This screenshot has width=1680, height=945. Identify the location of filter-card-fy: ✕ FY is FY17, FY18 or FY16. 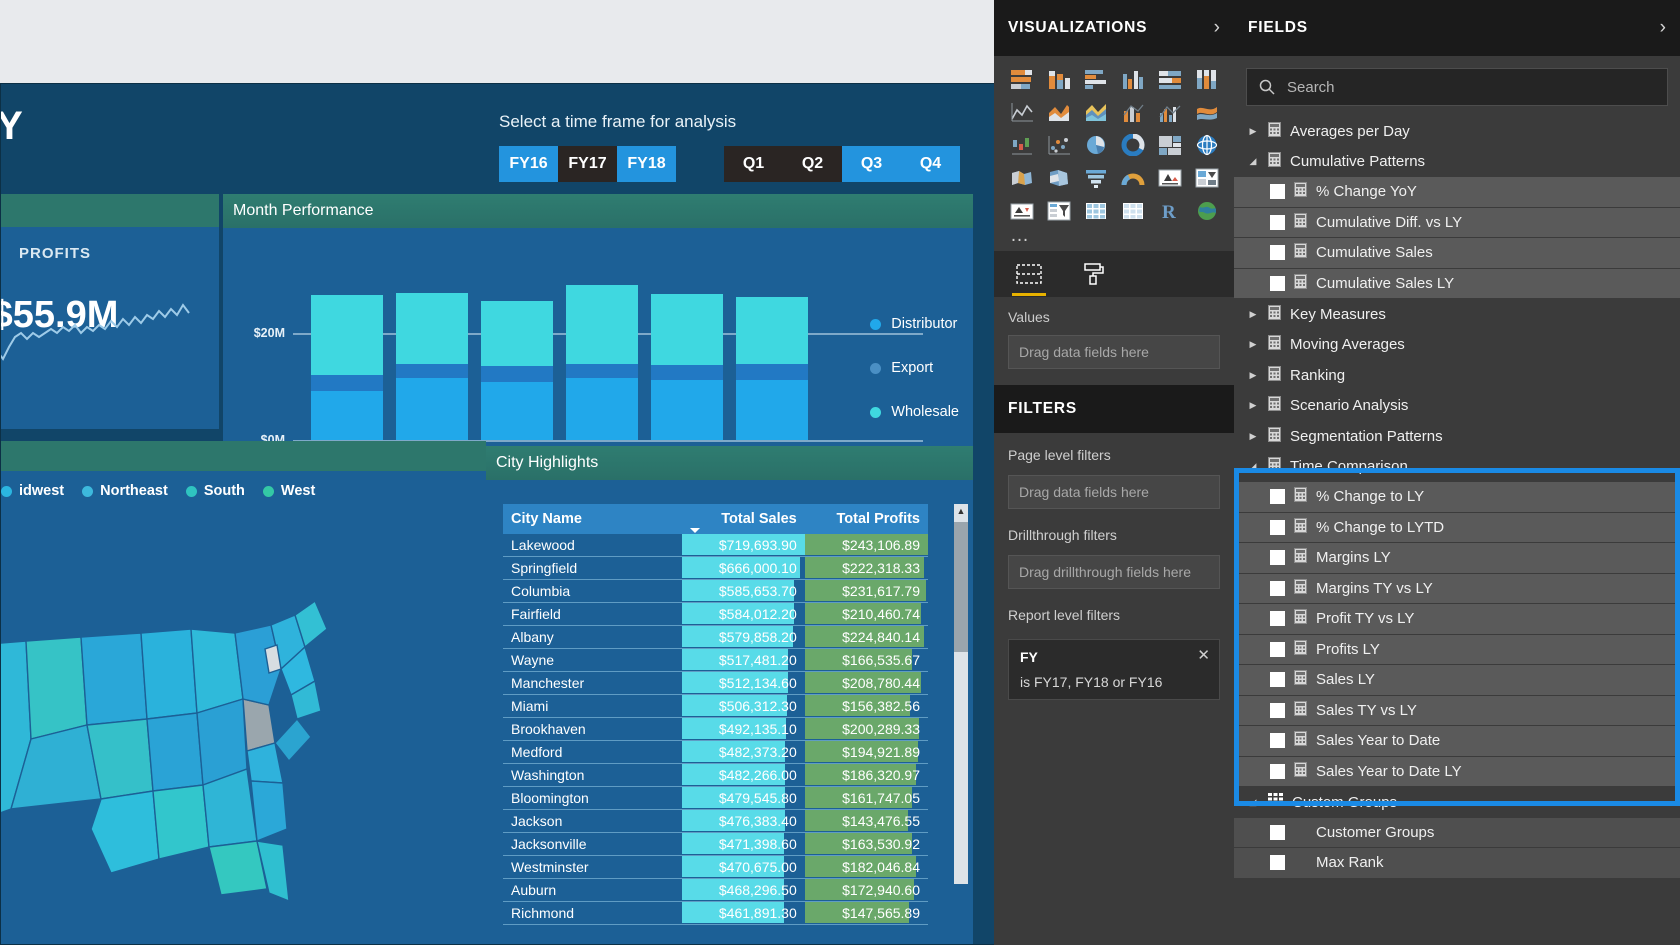
(1114, 669).